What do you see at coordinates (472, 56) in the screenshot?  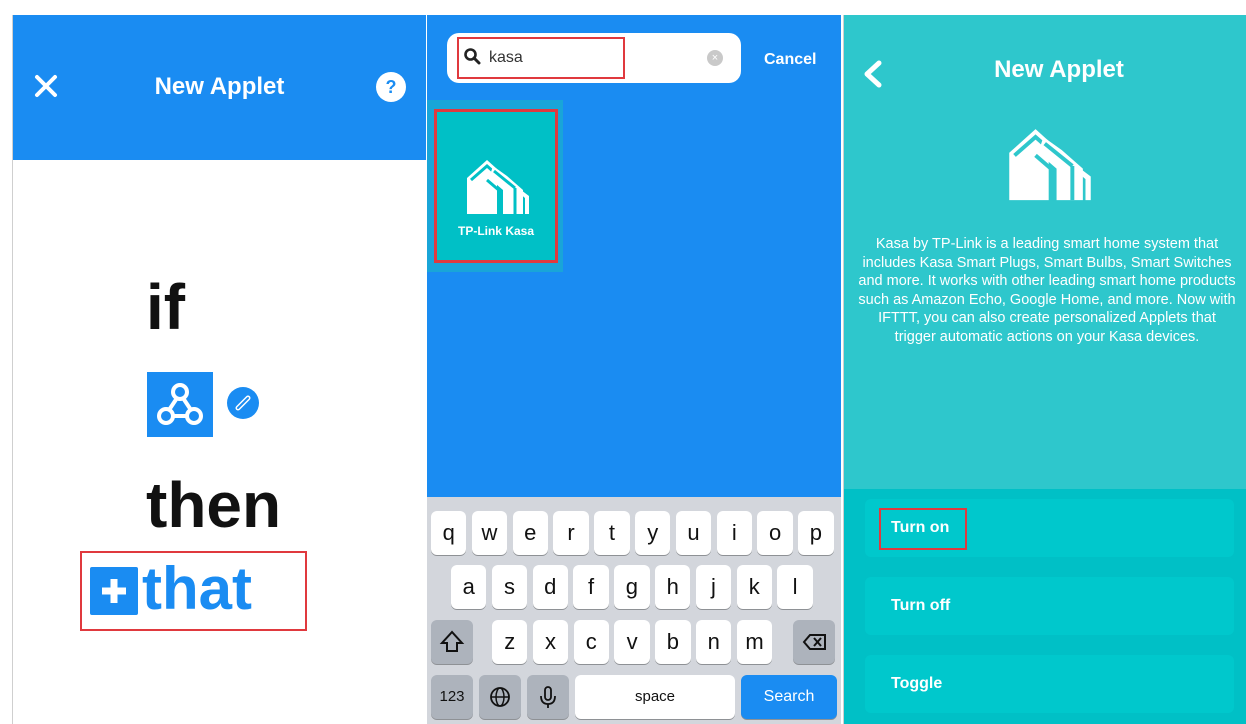 I see `search-icon` at bounding box center [472, 56].